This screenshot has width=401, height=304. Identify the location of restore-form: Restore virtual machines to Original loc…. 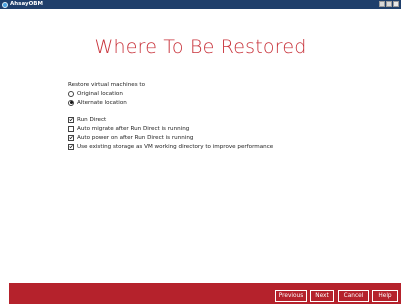
(170, 116).